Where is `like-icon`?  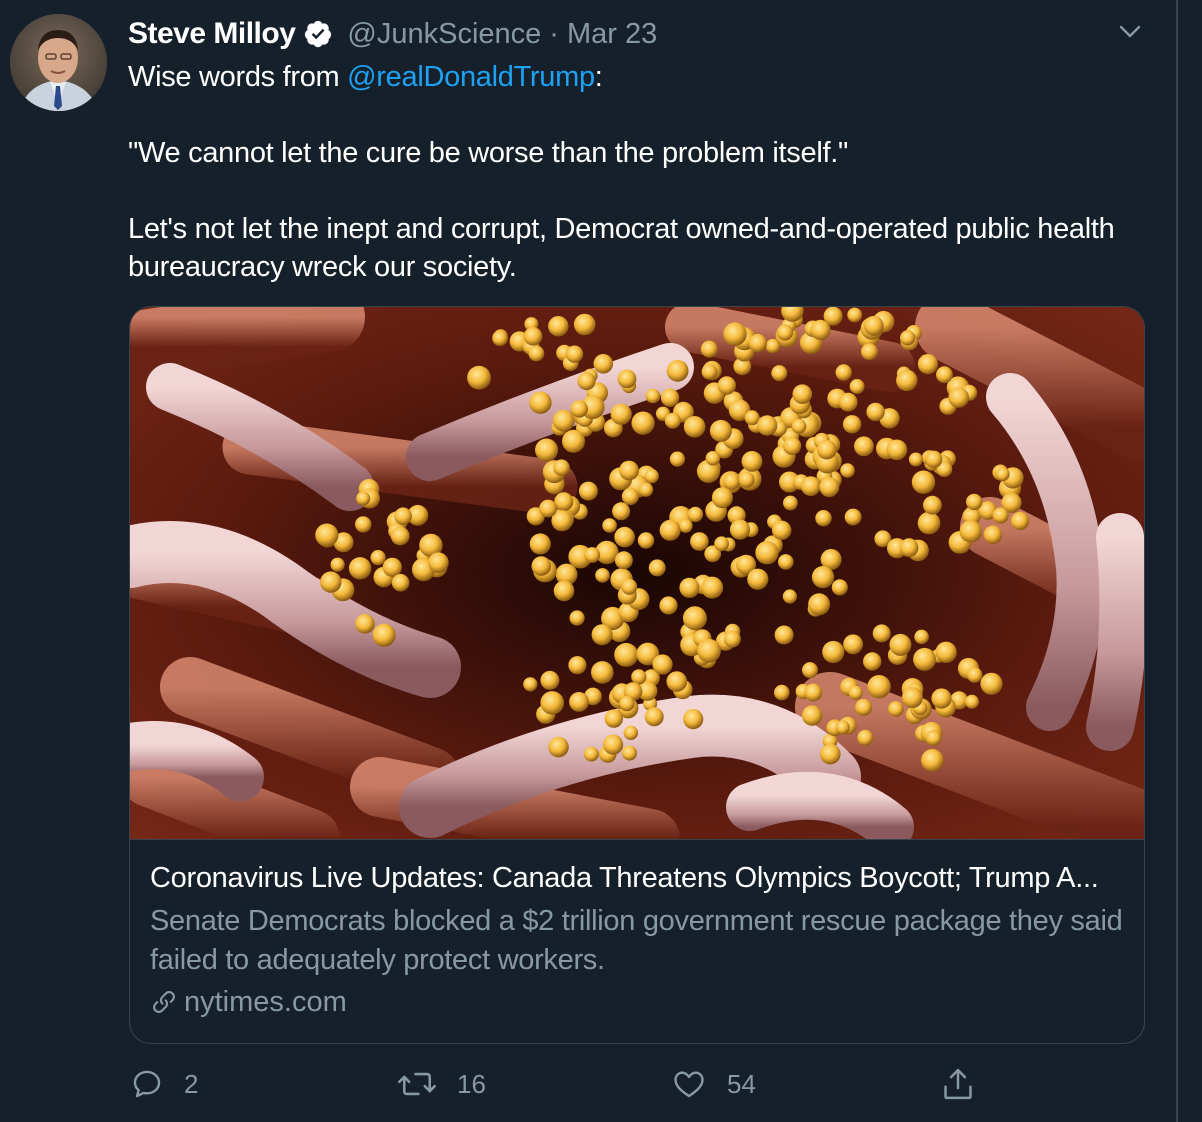 like-icon is located at coordinates (689, 1084).